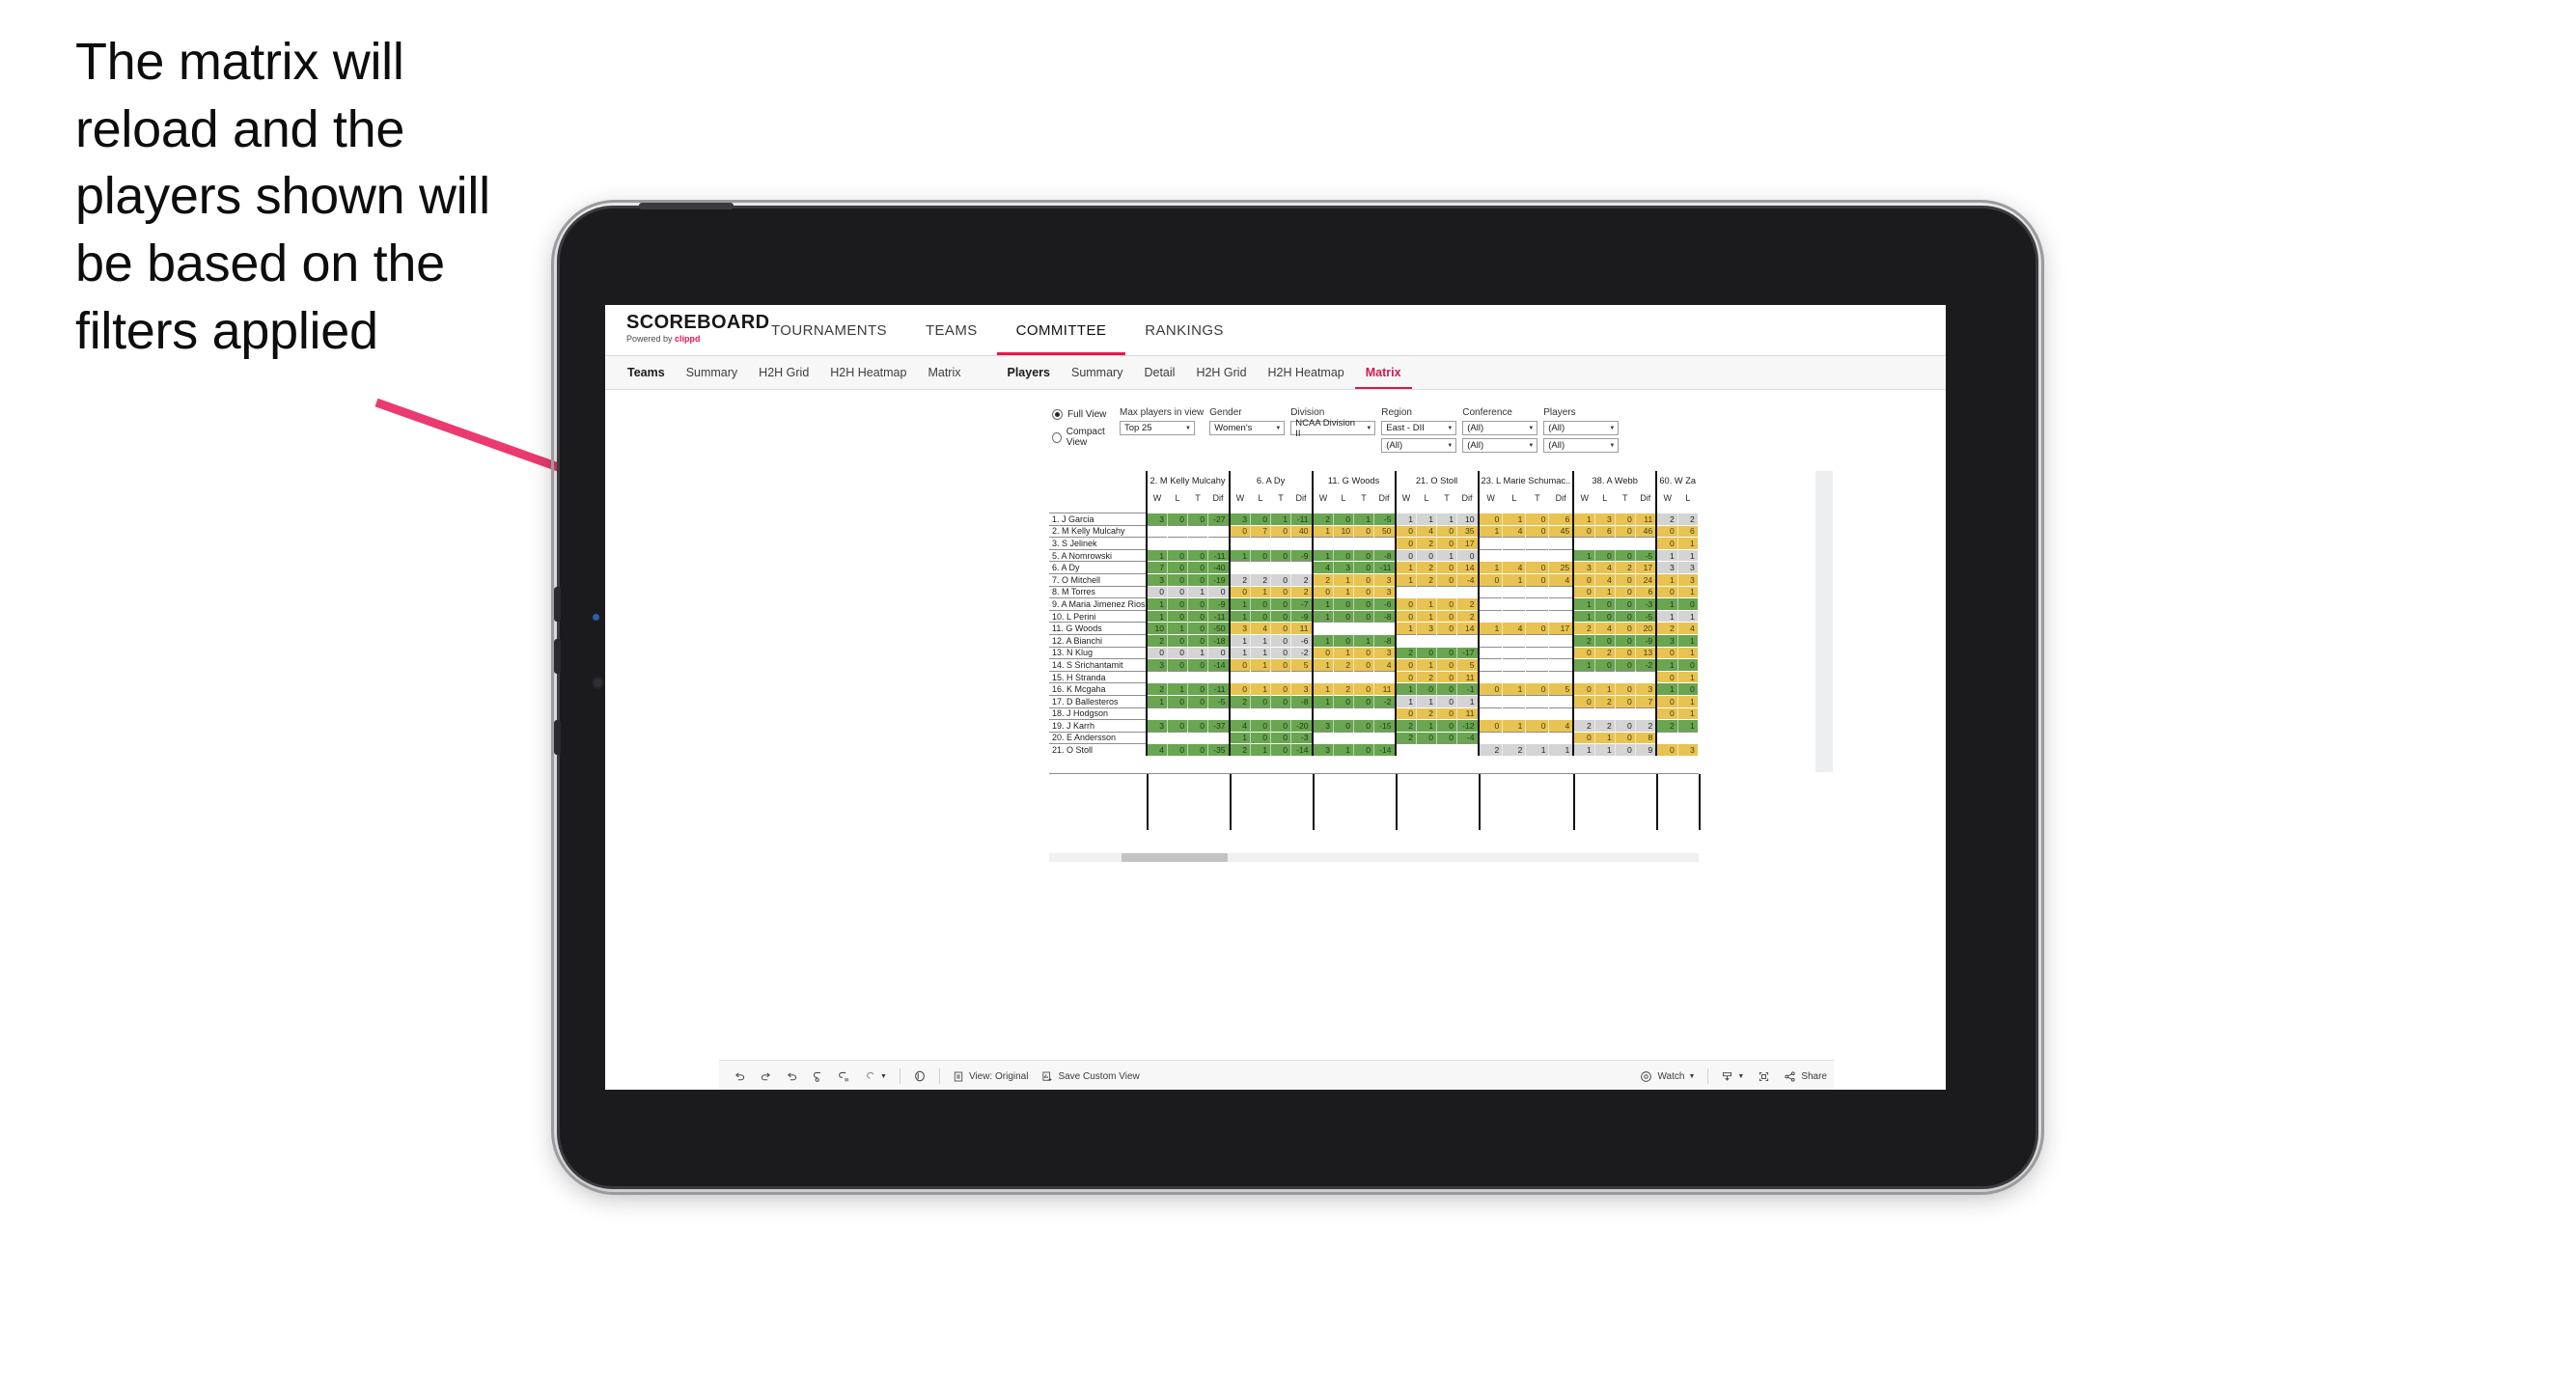 The width and height of the screenshot is (2576, 1386). Describe the element at coordinates (1468, 519) in the screenshot. I see `matrix-cell: 10` at that location.